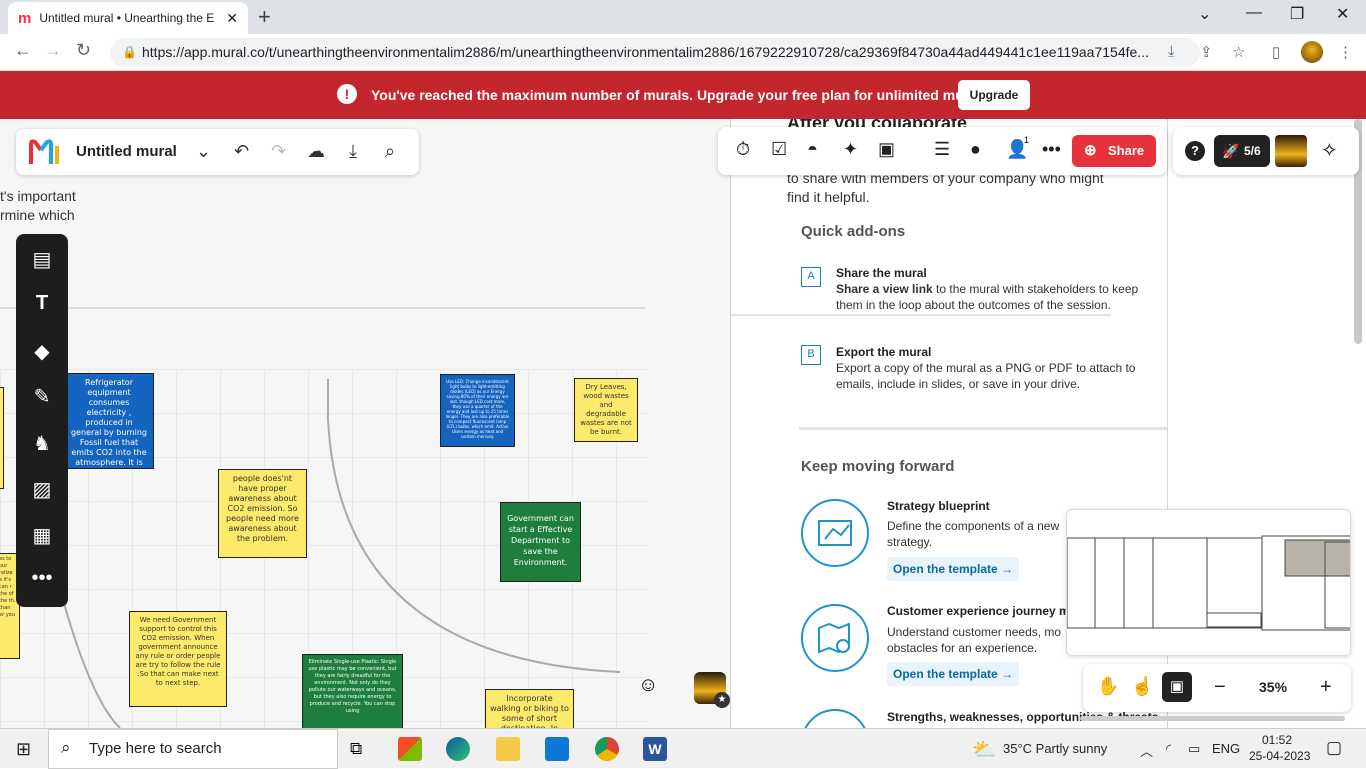 The height and width of the screenshot is (769, 1366). I want to click on export-icon: ⤓, so click(353, 151).